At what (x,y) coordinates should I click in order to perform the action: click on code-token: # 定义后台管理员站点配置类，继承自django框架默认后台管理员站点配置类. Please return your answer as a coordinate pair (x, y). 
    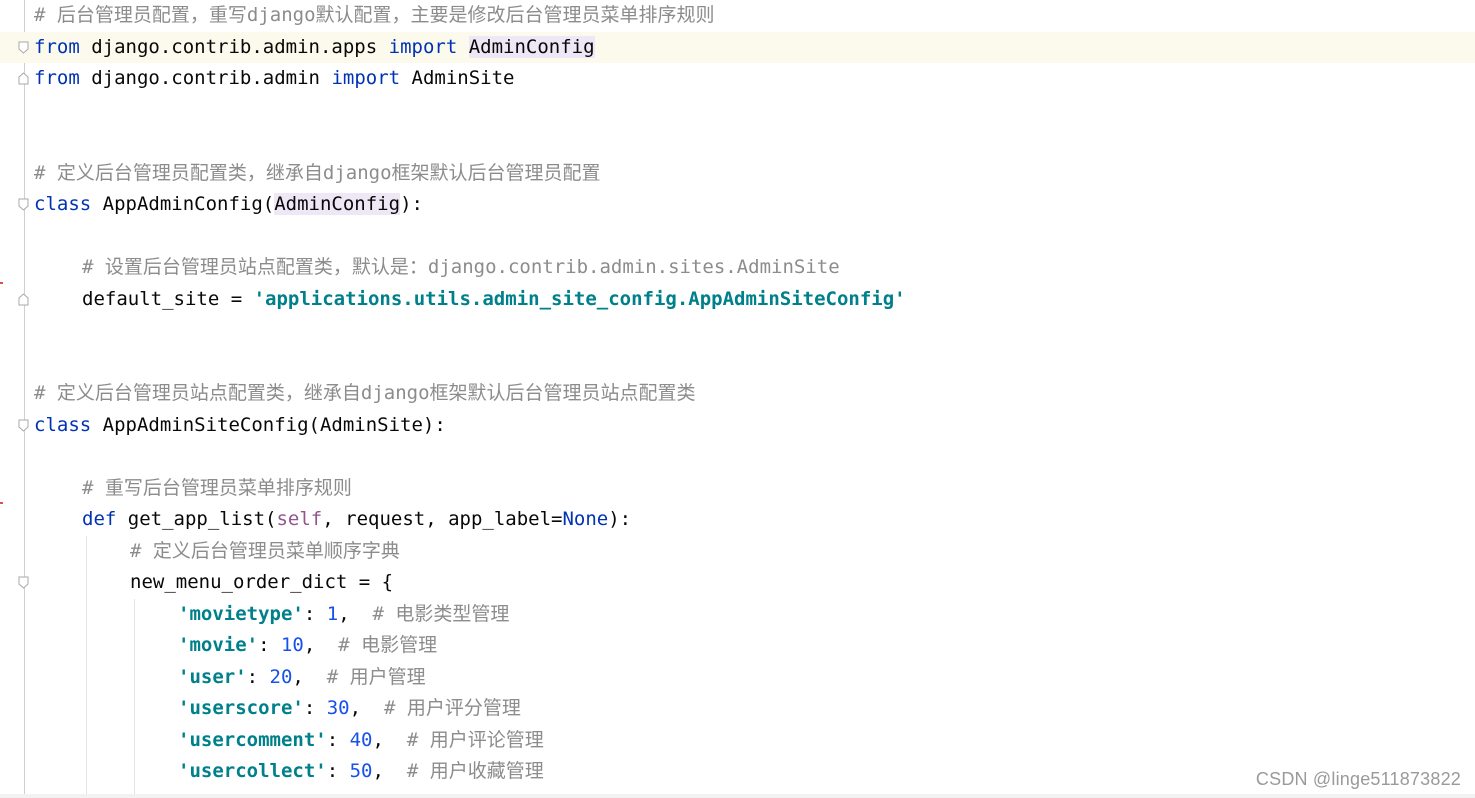
    Looking at the image, I should click on (365, 393).